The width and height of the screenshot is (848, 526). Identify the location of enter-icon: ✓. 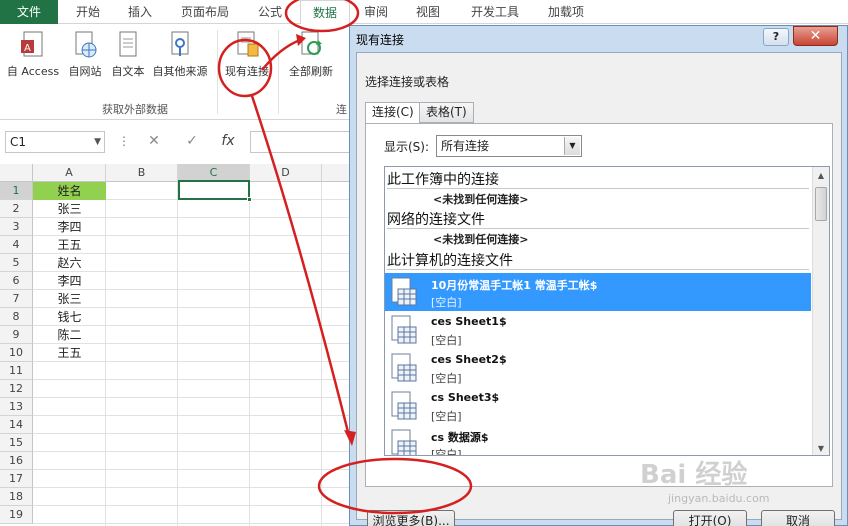
(192, 141).